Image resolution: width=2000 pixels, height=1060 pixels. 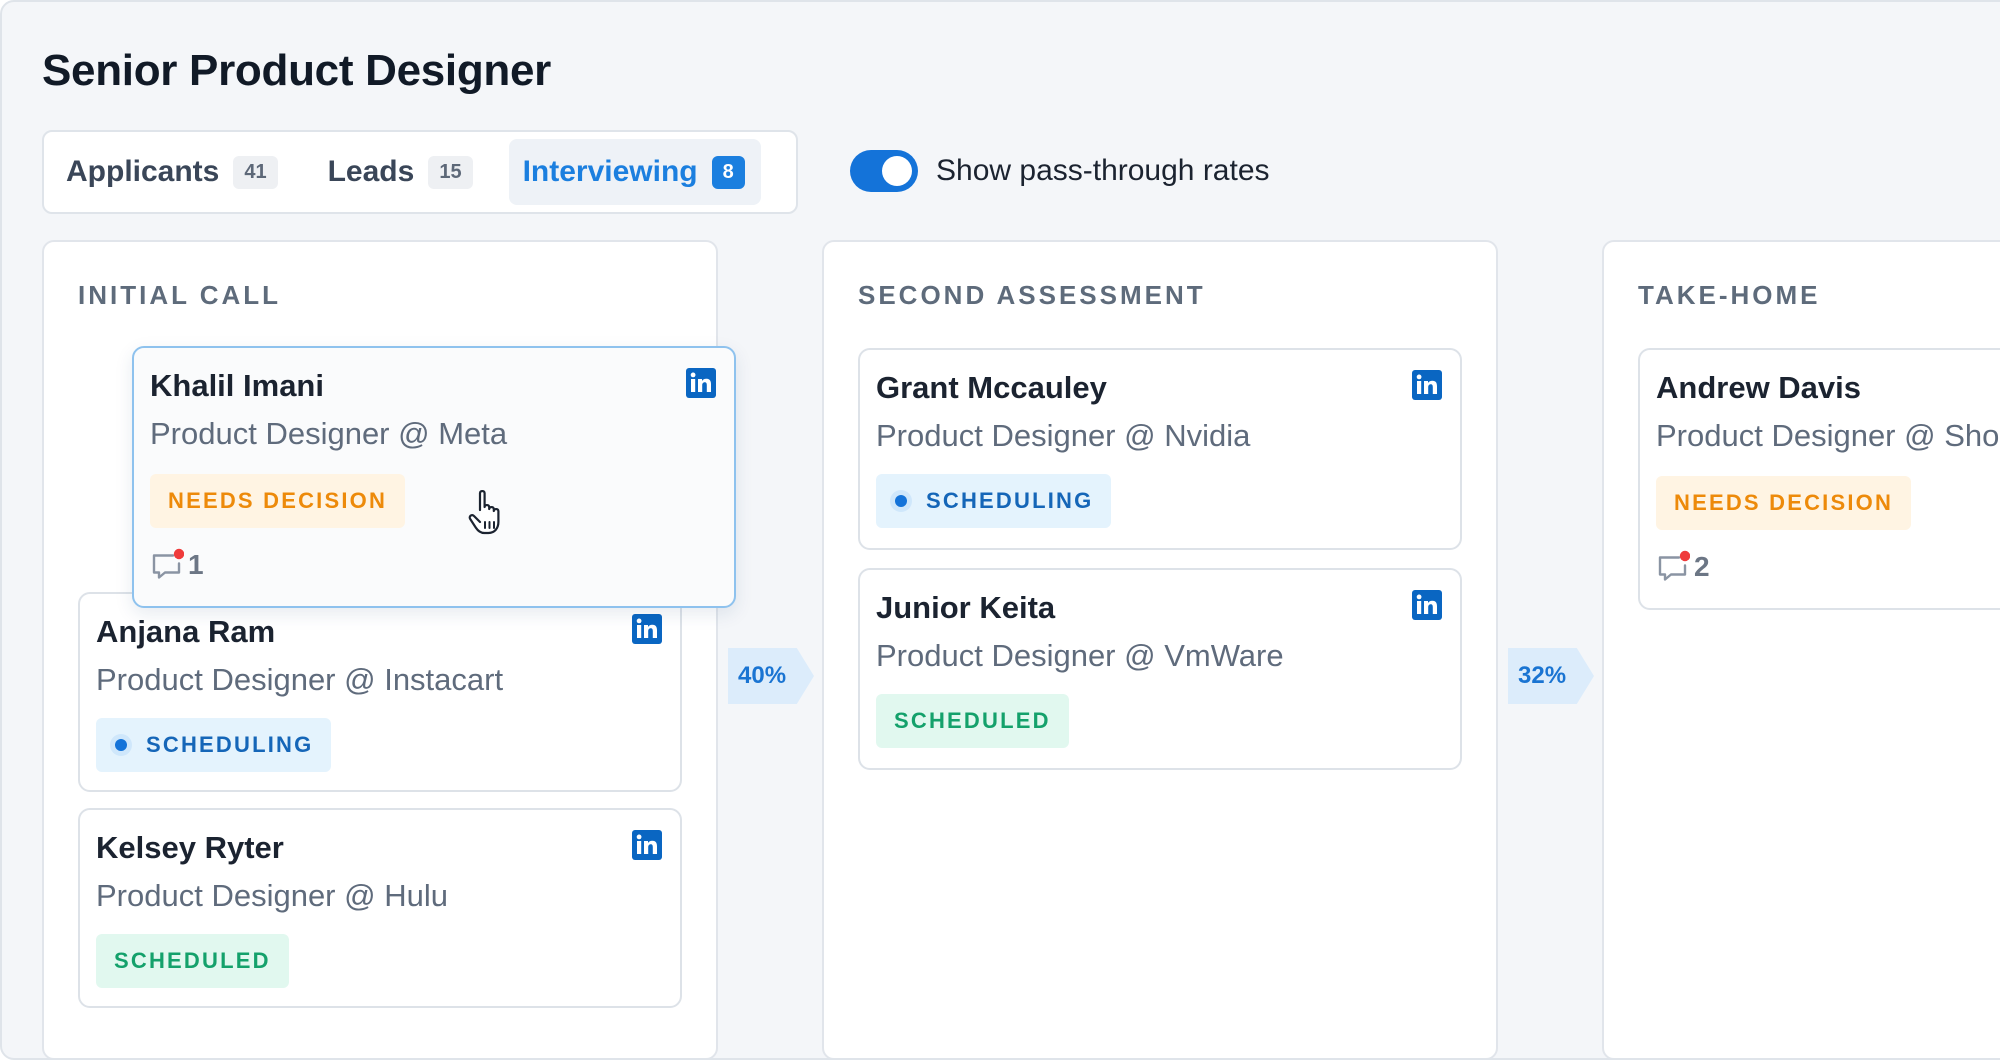 I want to click on candidate-name: Andrew Davis, so click(x=1759, y=387).